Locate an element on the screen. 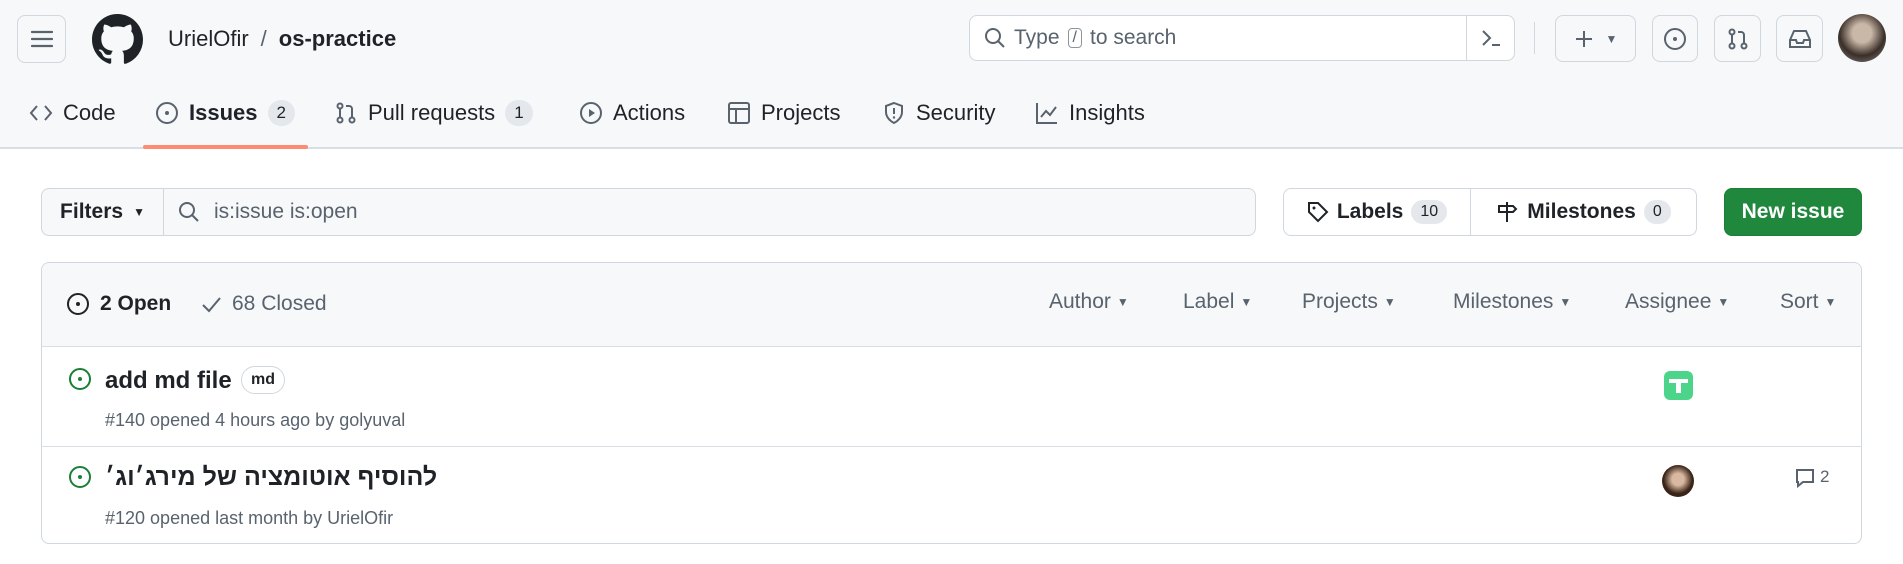  command-palette-button is located at coordinates (1490, 38).